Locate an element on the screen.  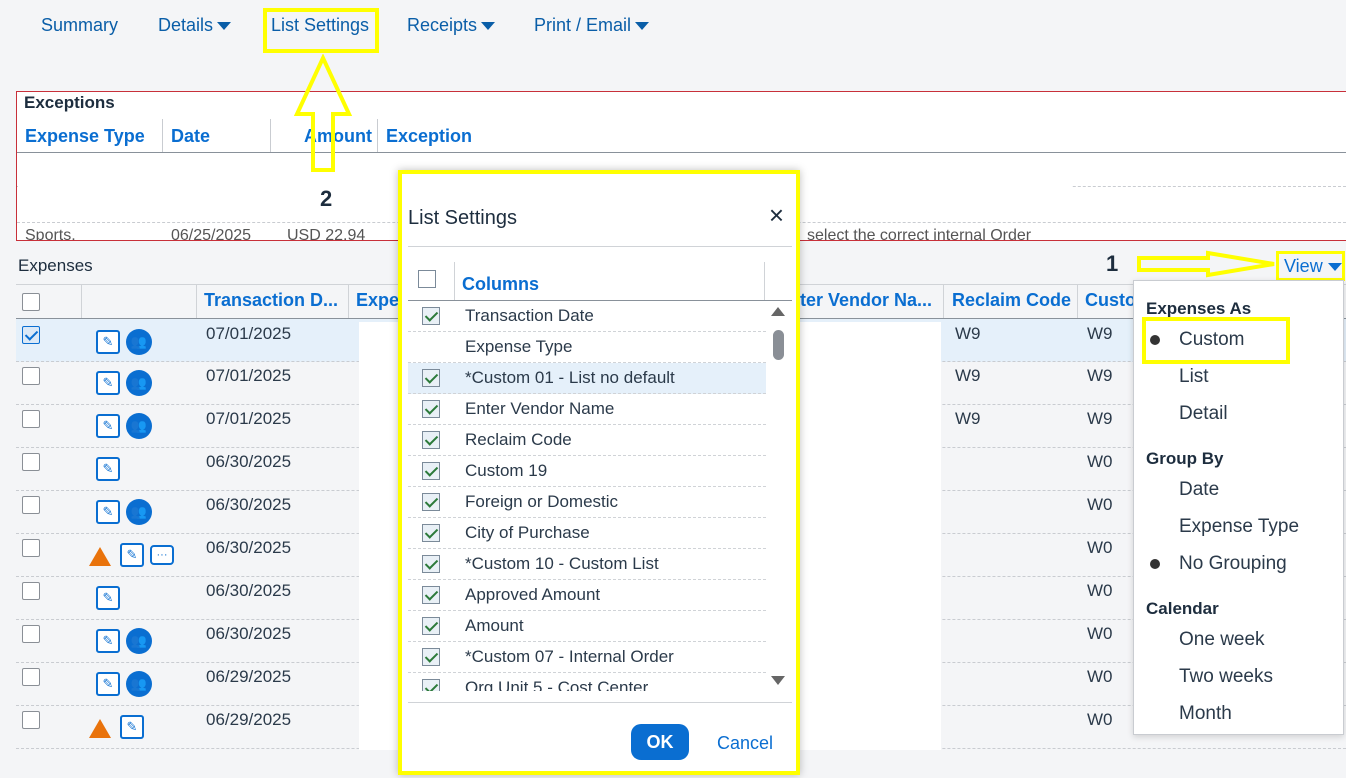
menu-item-no-grouping: No Grouping is located at coordinates (1233, 564).